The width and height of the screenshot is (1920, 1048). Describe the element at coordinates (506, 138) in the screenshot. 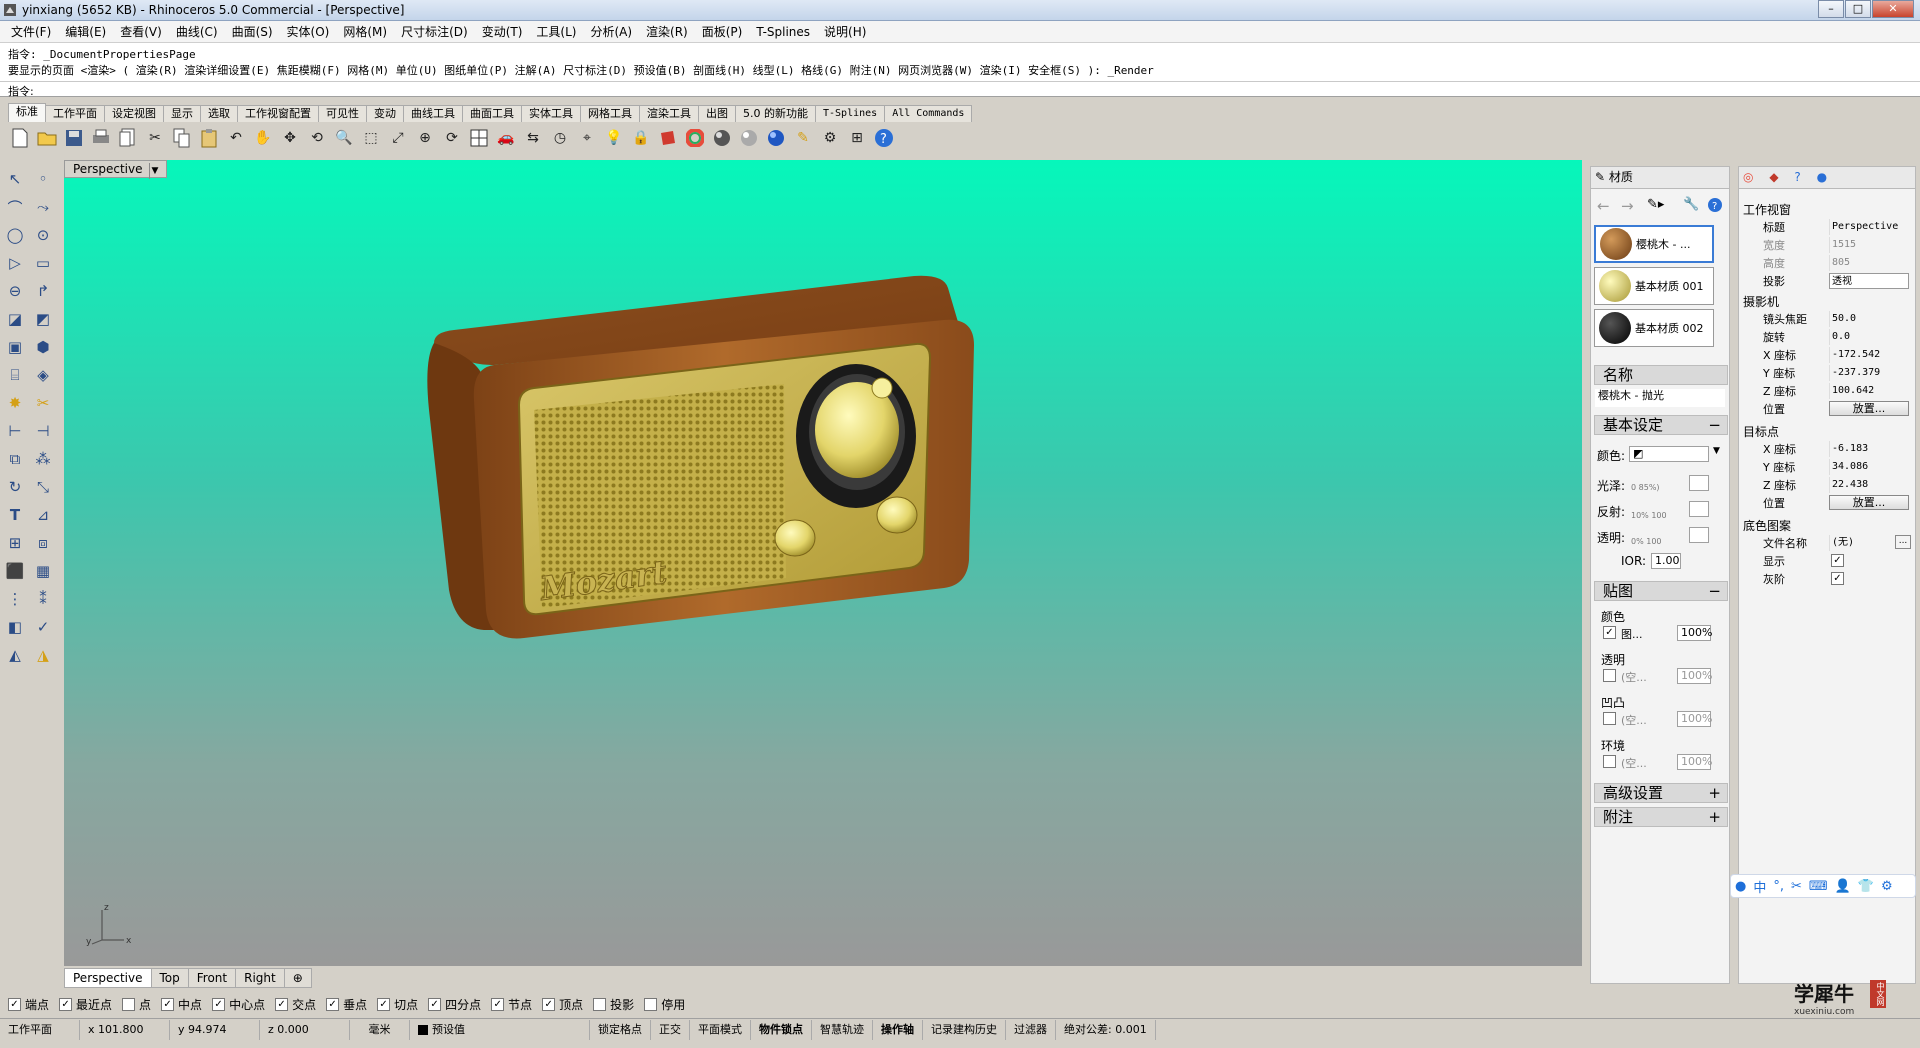

I see `car-icon: 🚗` at that location.